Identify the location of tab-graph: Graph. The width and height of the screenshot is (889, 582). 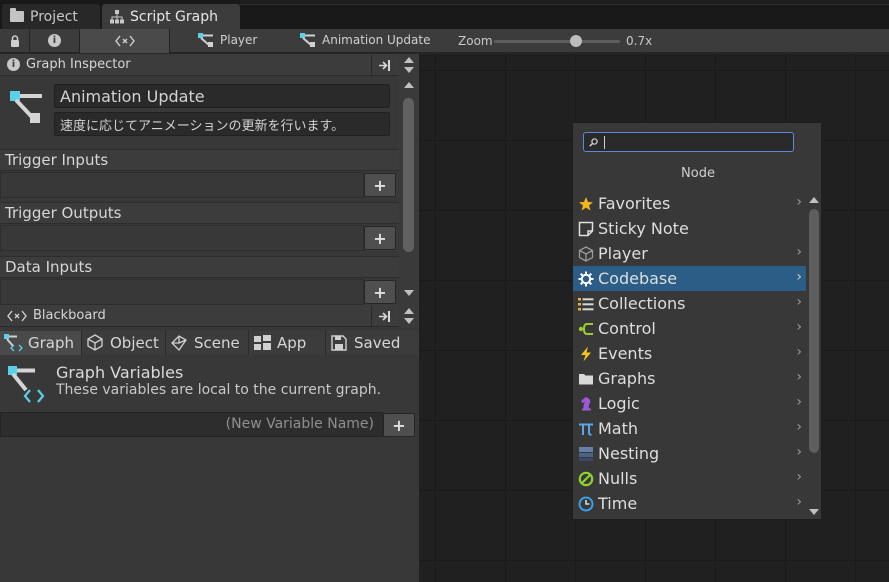
(41, 343).